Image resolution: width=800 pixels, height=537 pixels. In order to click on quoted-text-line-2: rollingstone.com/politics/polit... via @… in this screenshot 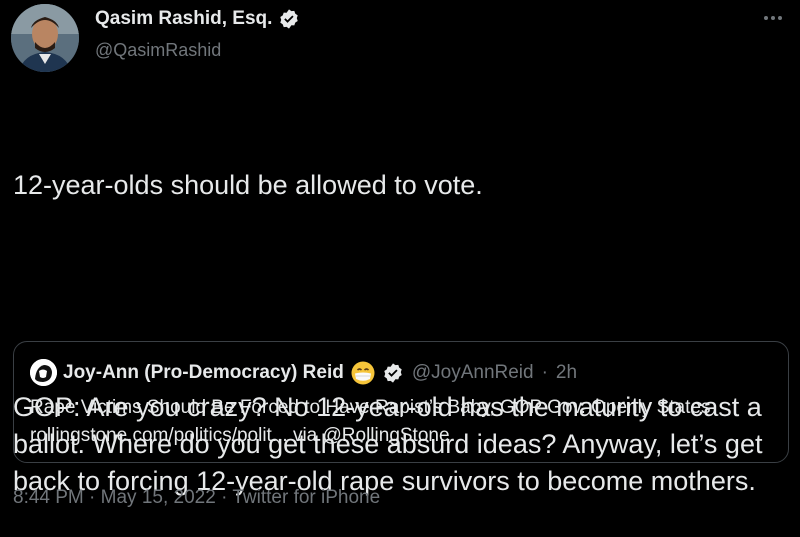, I will do `click(405, 436)`.